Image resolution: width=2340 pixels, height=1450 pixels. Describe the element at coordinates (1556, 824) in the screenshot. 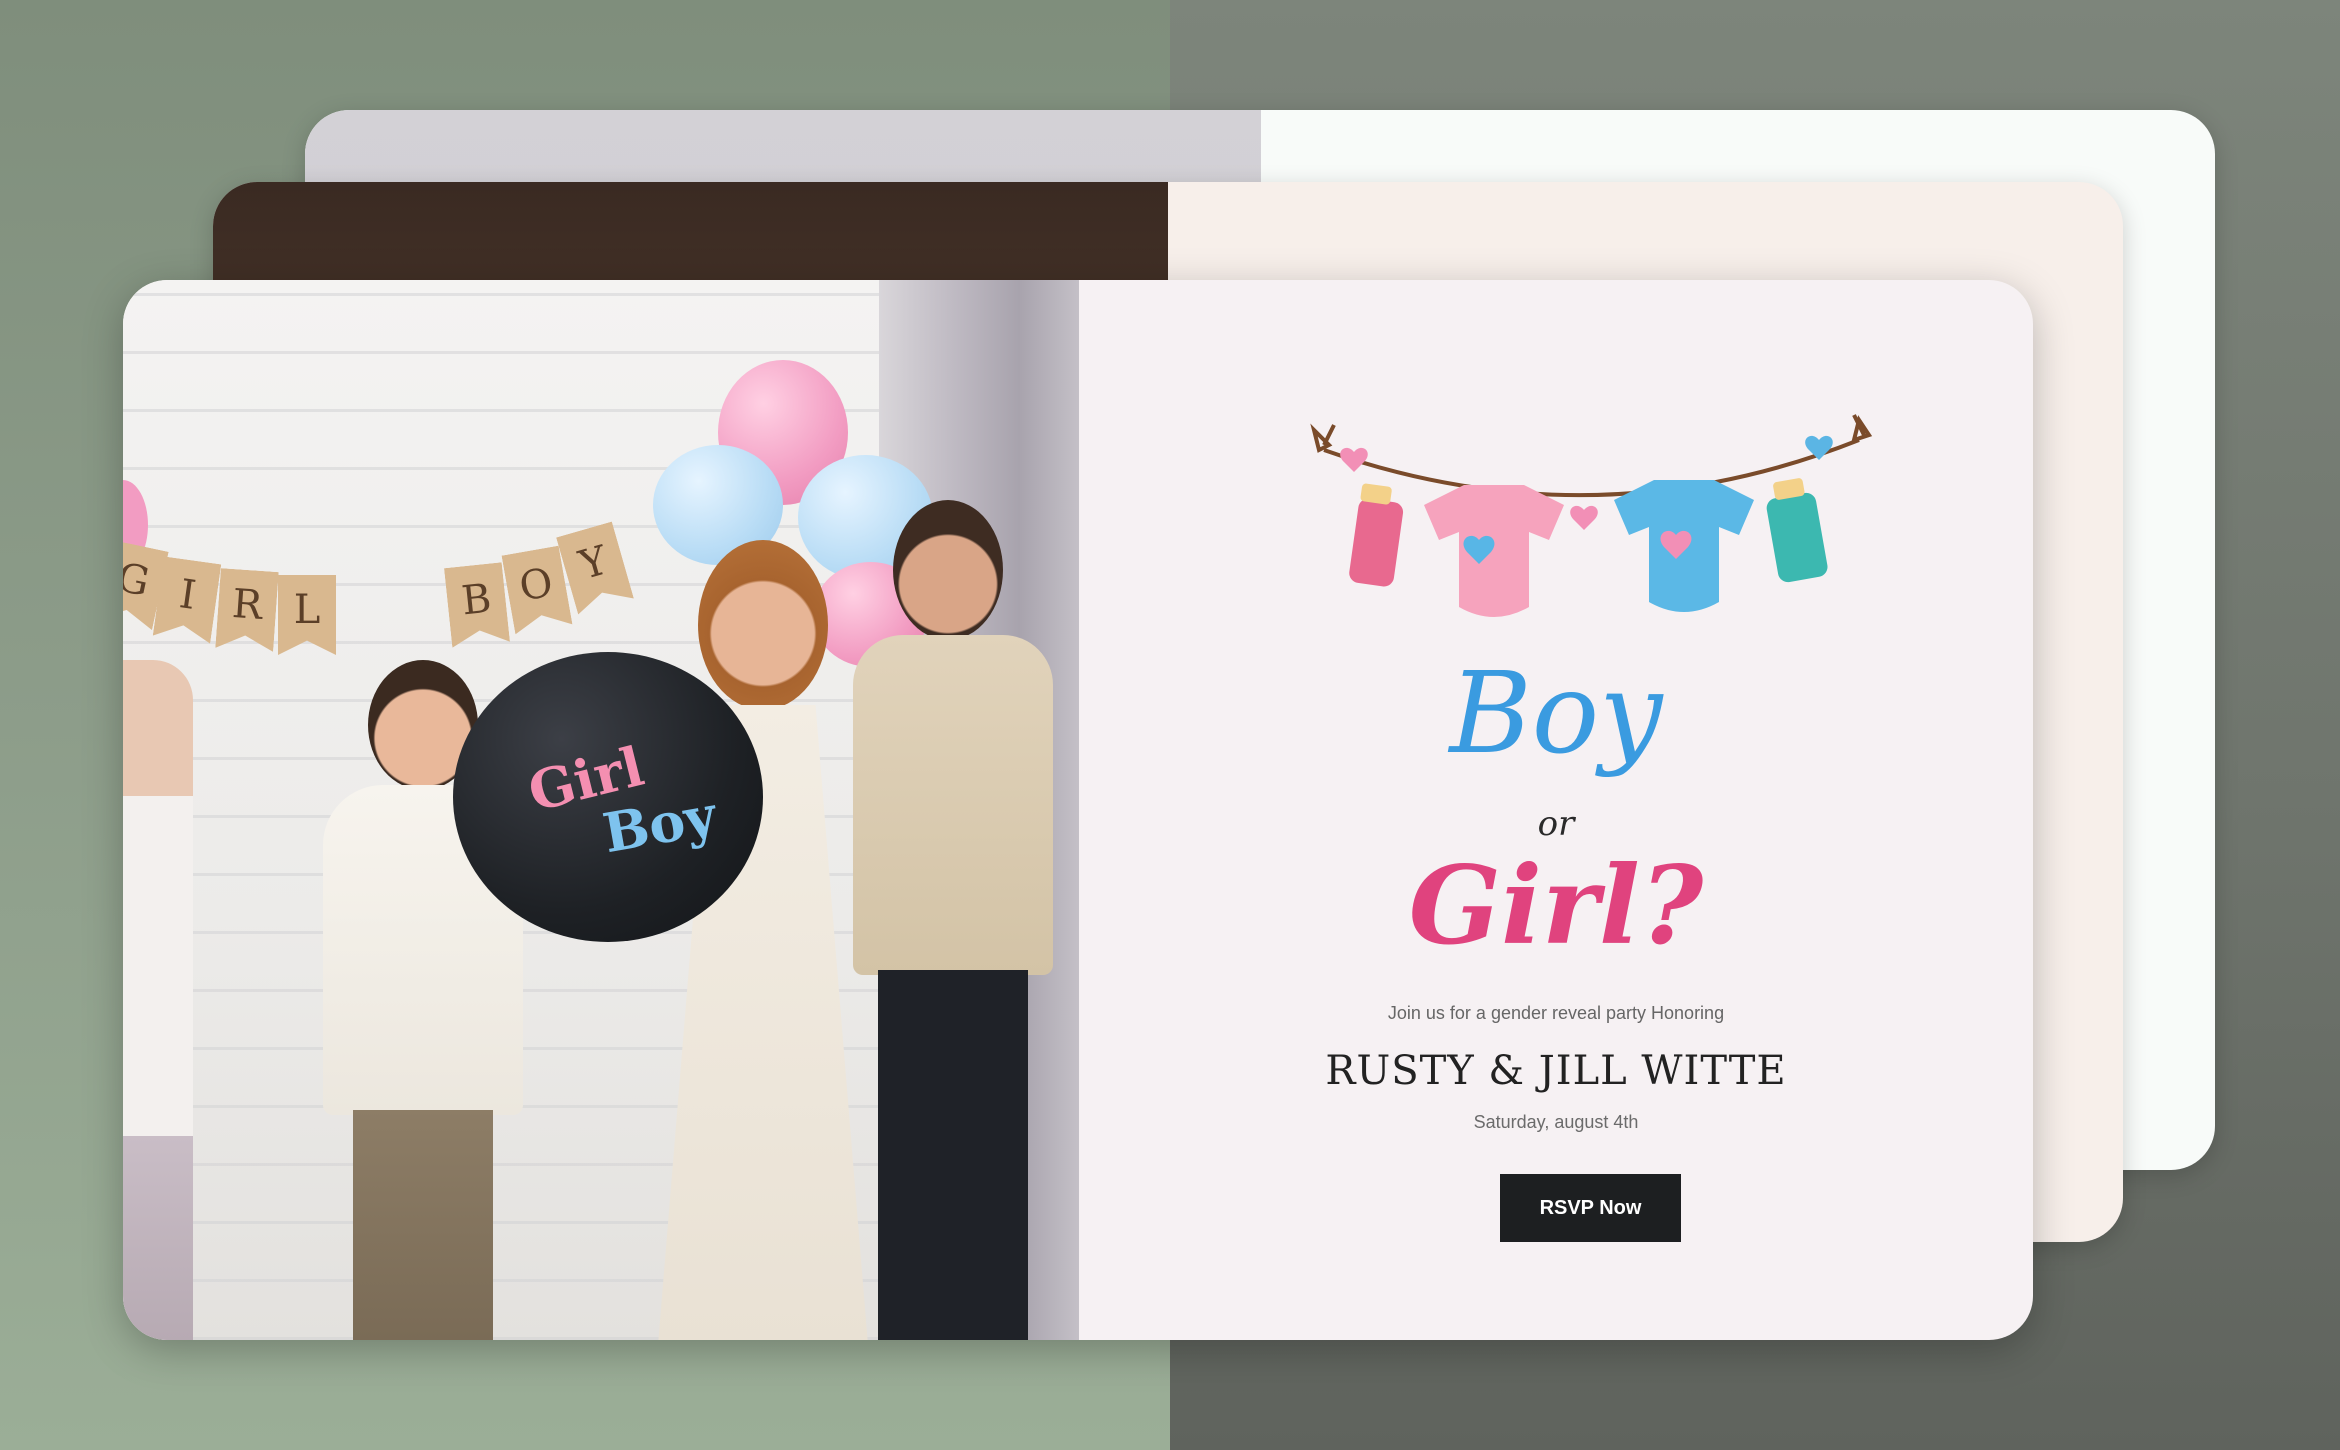

I see `title-or: or` at that location.